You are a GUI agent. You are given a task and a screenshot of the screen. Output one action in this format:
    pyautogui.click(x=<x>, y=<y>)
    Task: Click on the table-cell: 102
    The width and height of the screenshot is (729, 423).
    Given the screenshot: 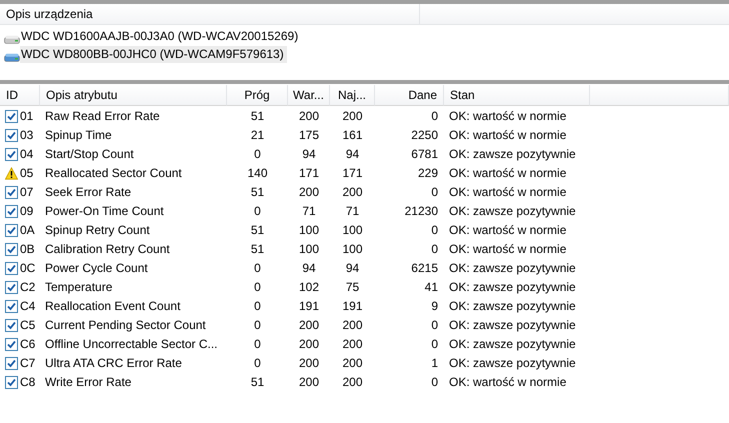 What is the action you would take?
    pyautogui.click(x=309, y=287)
    